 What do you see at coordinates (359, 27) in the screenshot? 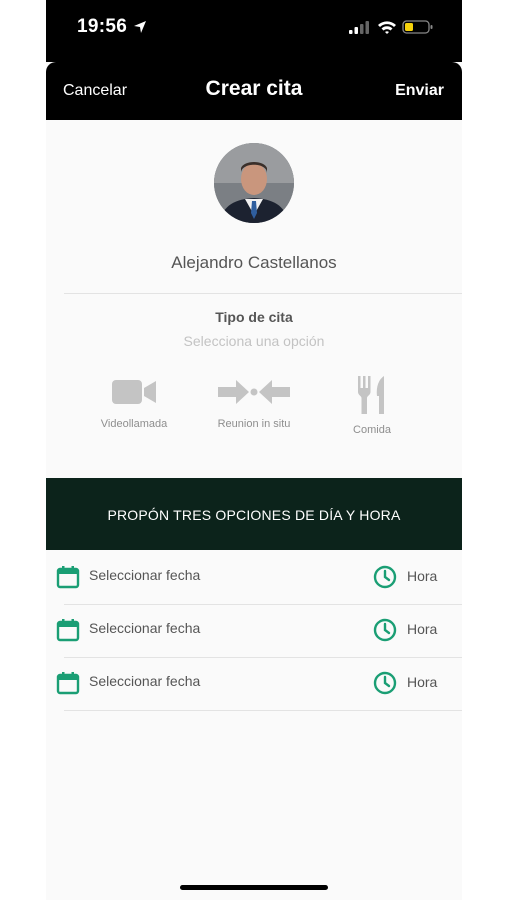
I see `cellular-signal-icon` at bounding box center [359, 27].